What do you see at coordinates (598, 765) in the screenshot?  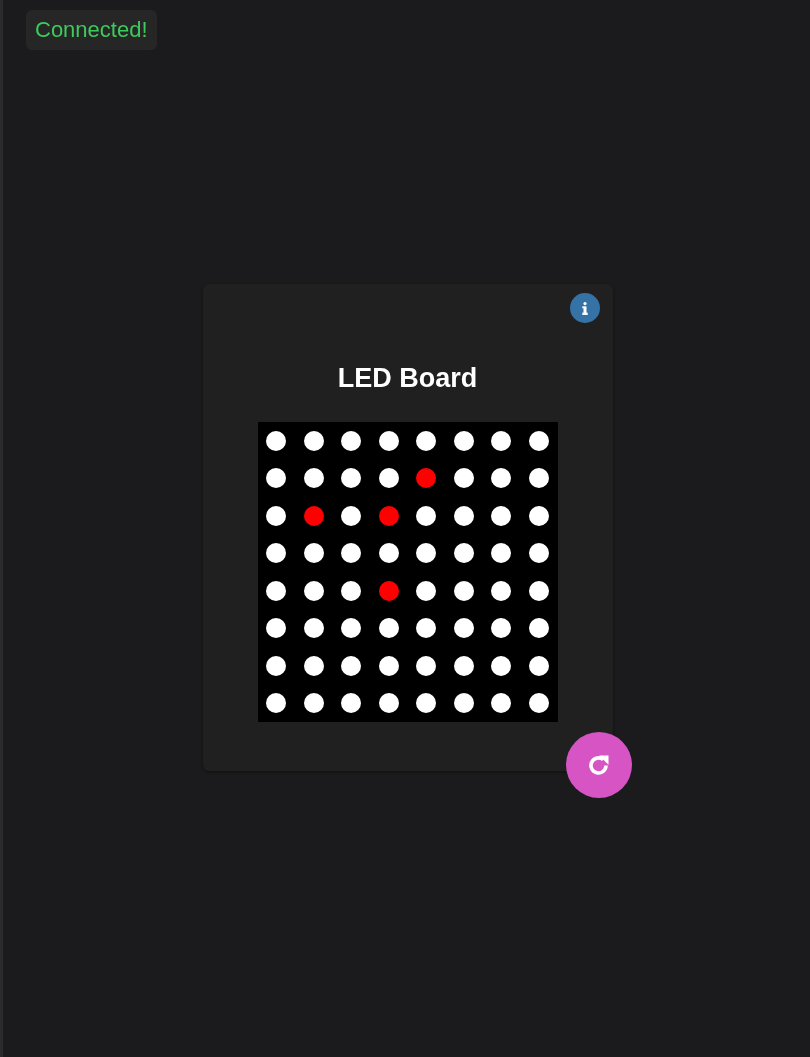 I see `refresh-icon` at bounding box center [598, 765].